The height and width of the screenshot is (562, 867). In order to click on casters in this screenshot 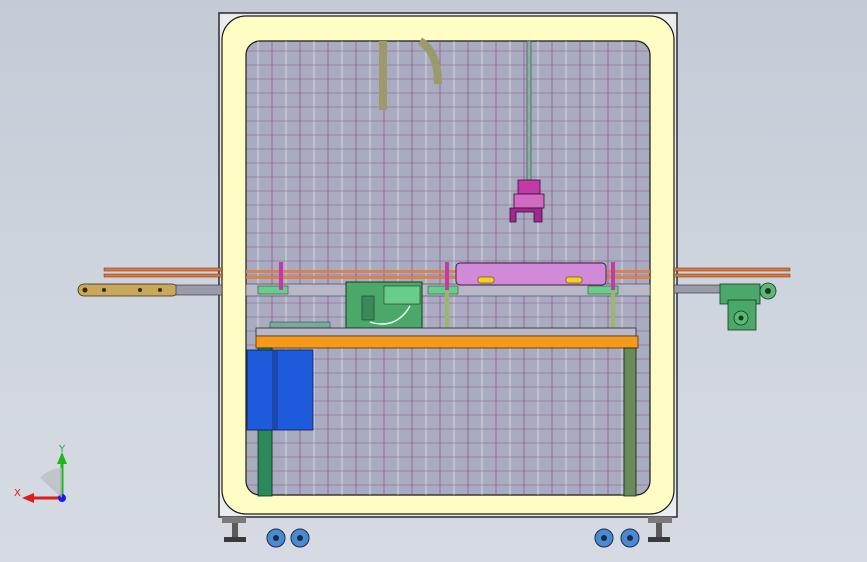, I will do `click(453, 538)`.